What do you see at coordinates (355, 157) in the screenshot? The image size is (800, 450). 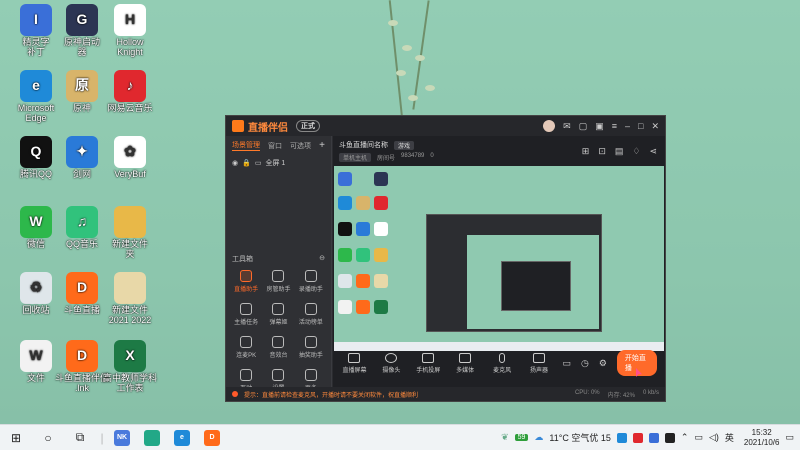 I see `room-category: 单机主机` at bounding box center [355, 157].